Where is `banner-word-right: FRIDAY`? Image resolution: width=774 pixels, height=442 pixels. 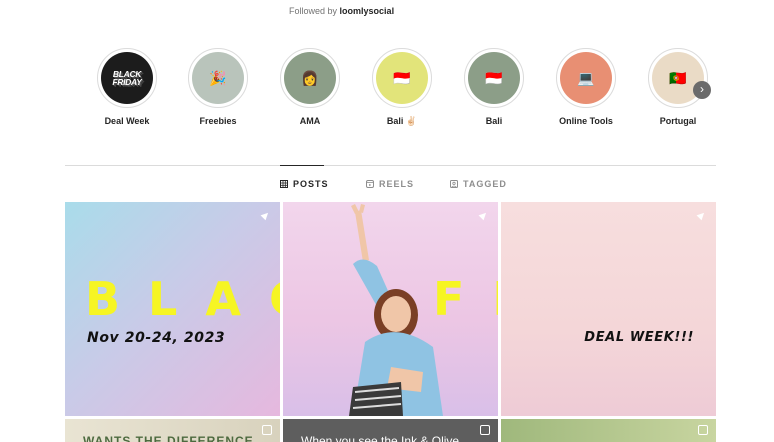
banner-word-right: FRIDAY is located at coordinates (465, 299).